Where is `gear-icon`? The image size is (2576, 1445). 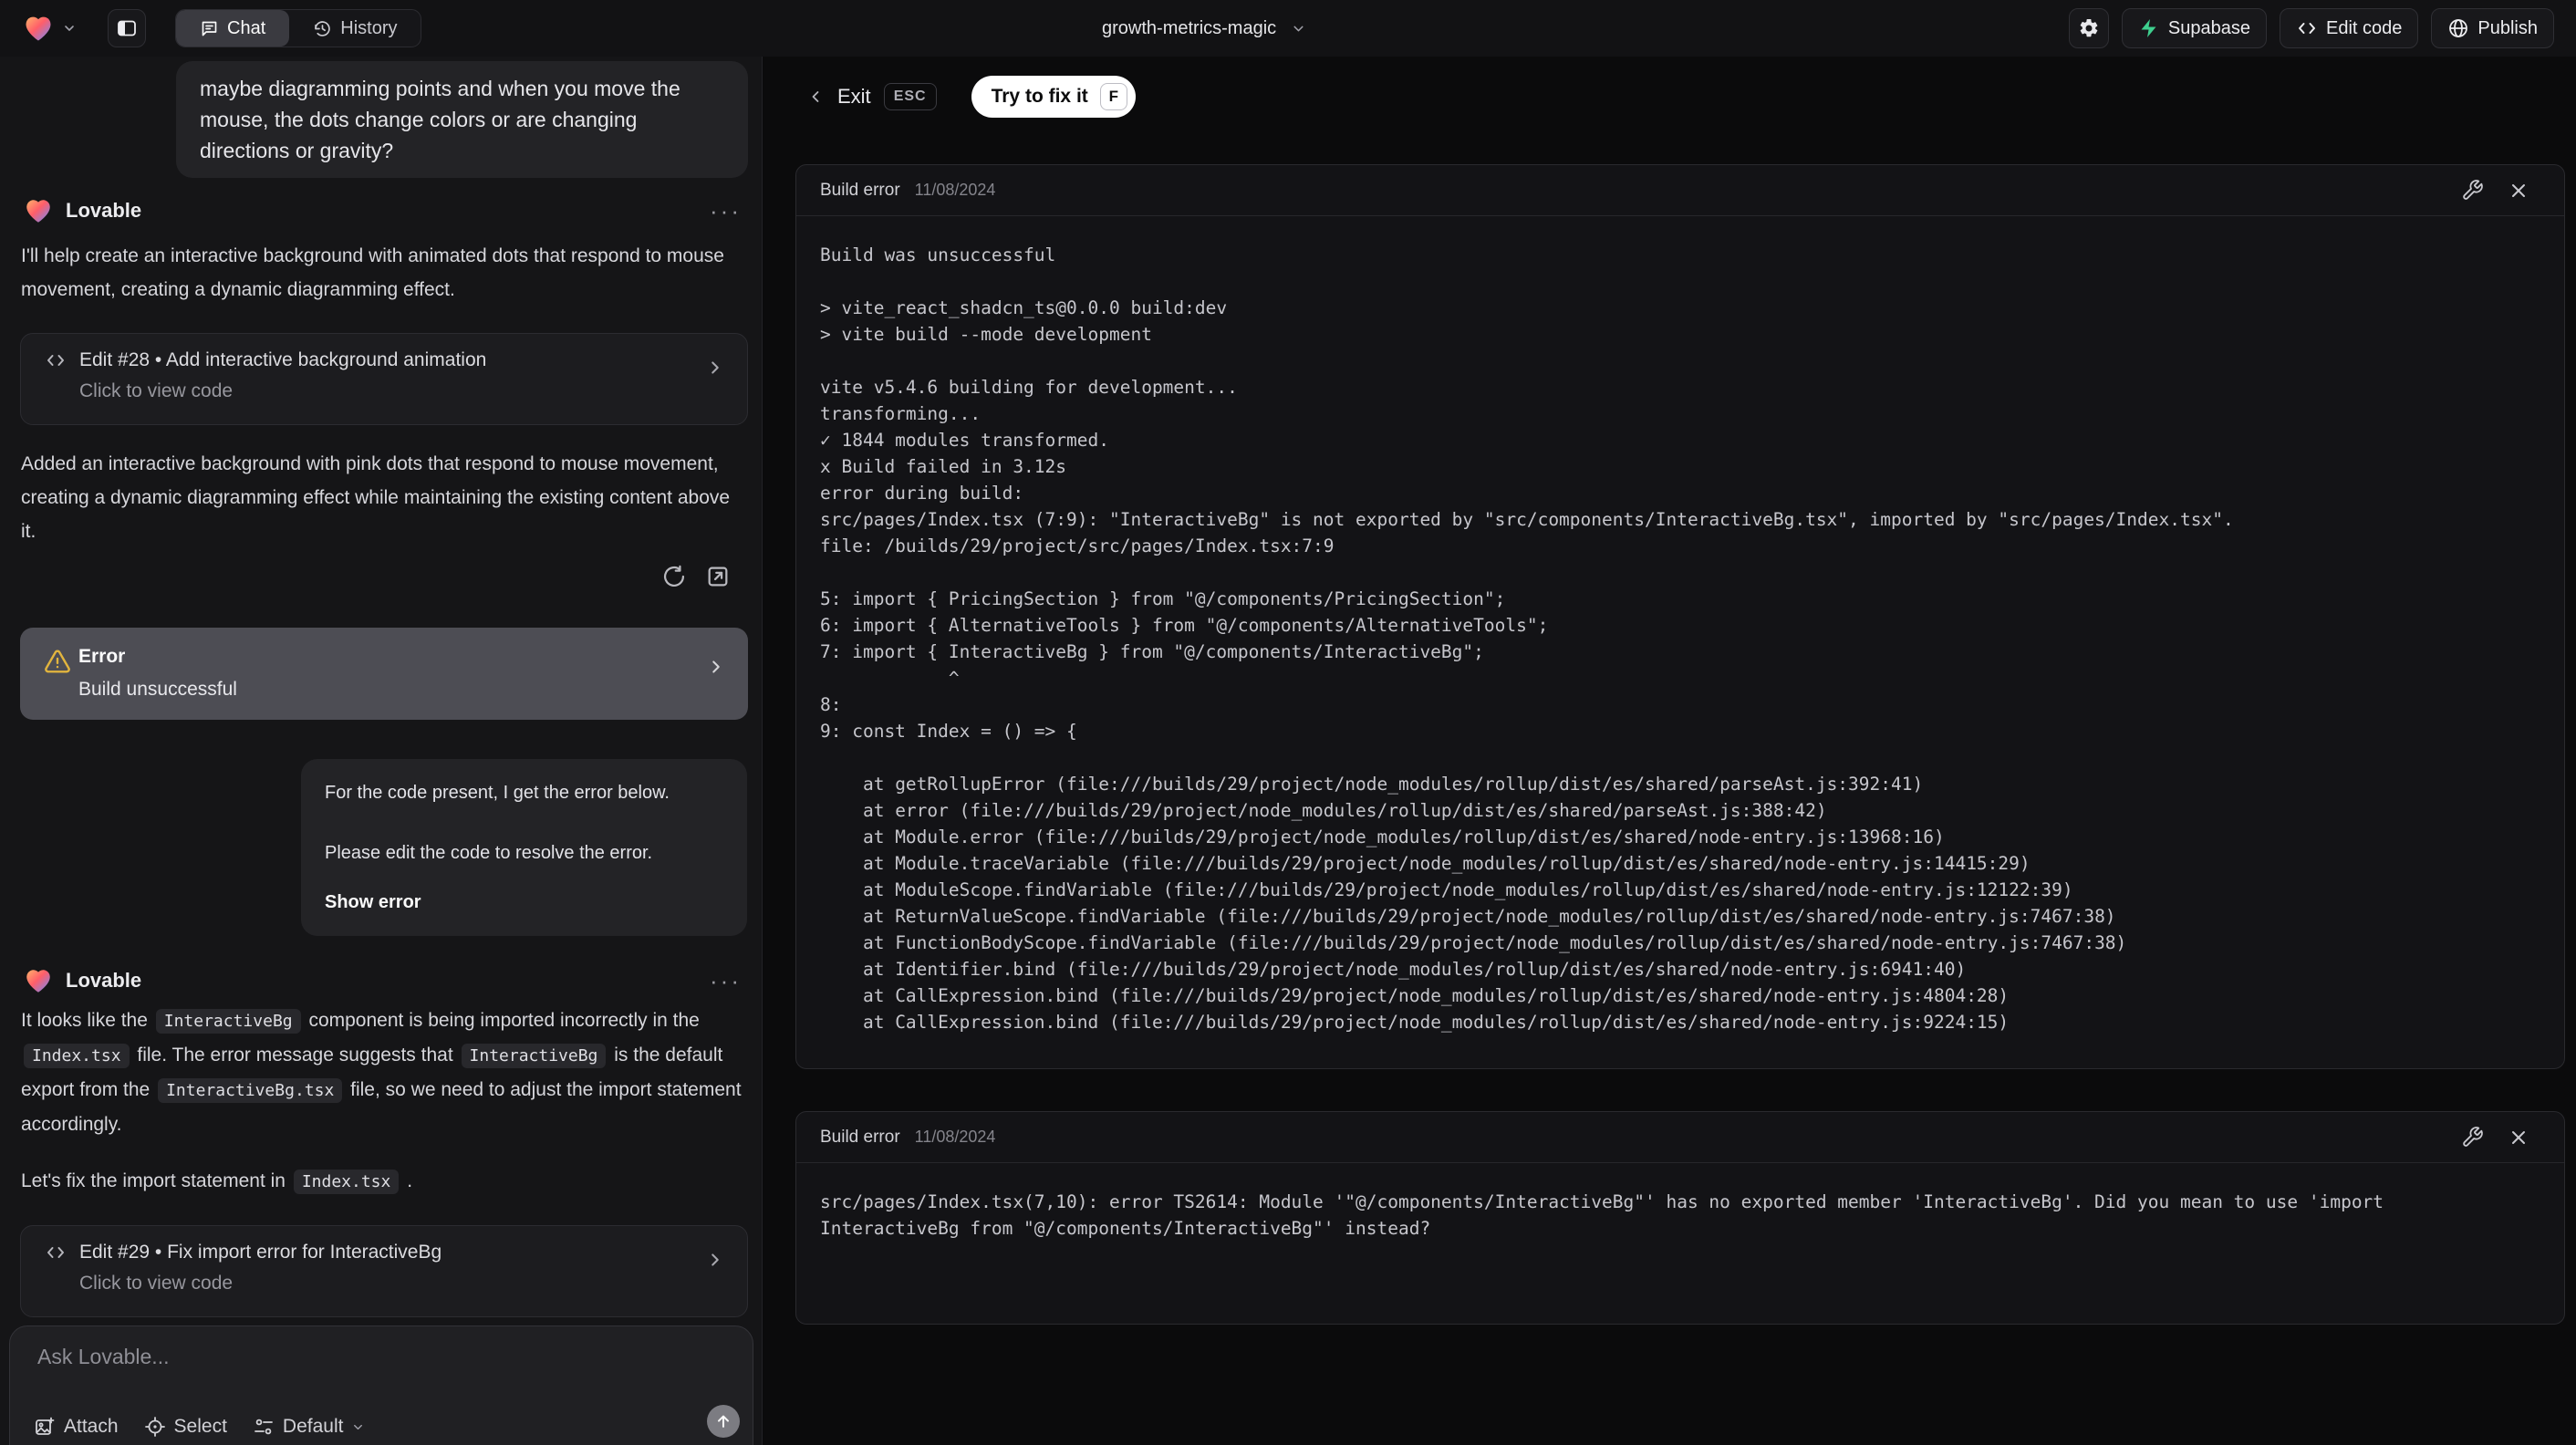
gear-icon is located at coordinates (2089, 28).